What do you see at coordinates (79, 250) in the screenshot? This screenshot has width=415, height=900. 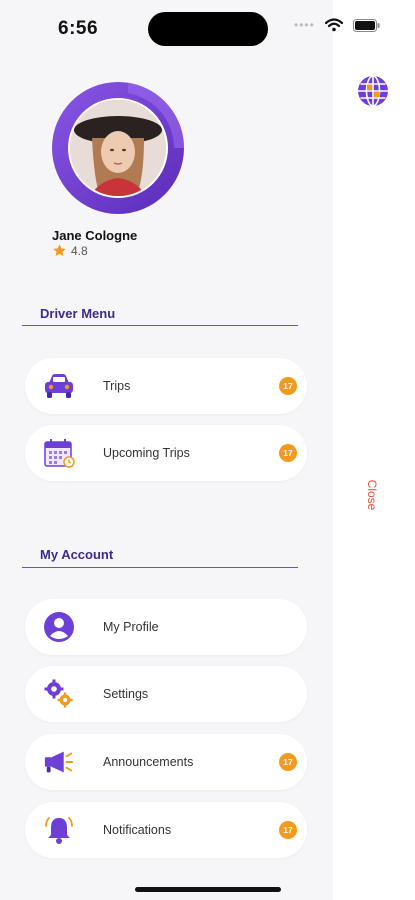 I see `rating-value: 4.8` at bounding box center [79, 250].